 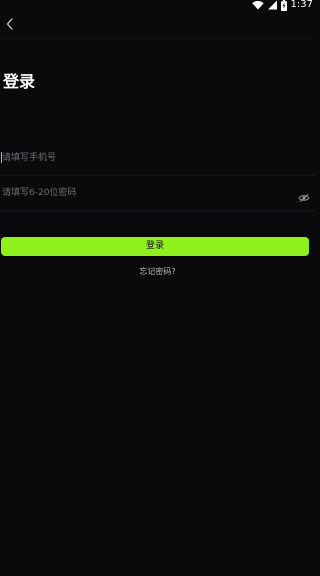 What do you see at coordinates (157, 5) in the screenshot?
I see `status-bar: 1:37` at bounding box center [157, 5].